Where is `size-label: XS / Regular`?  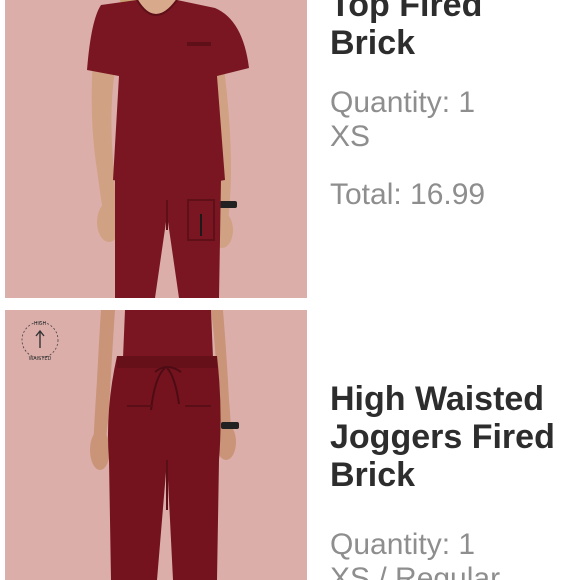
size-label: XS / Regular is located at coordinates (415, 571).